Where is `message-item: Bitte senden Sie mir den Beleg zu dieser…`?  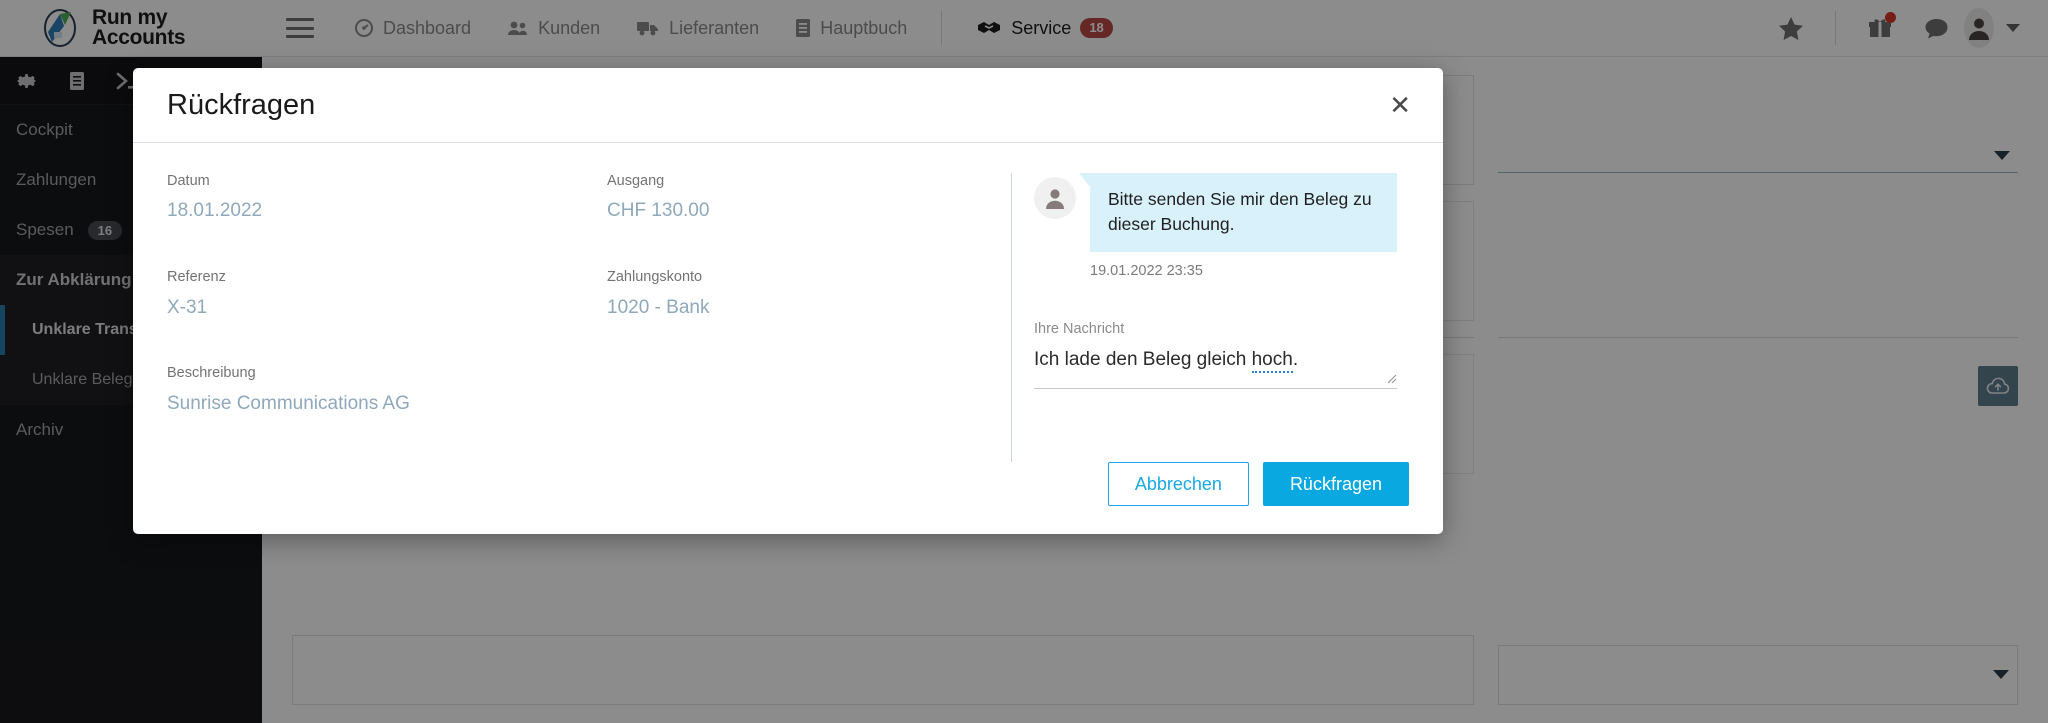 message-item: Bitte senden Sie mir den Beleg zu dieser… is located at coordinates (1215, 226).